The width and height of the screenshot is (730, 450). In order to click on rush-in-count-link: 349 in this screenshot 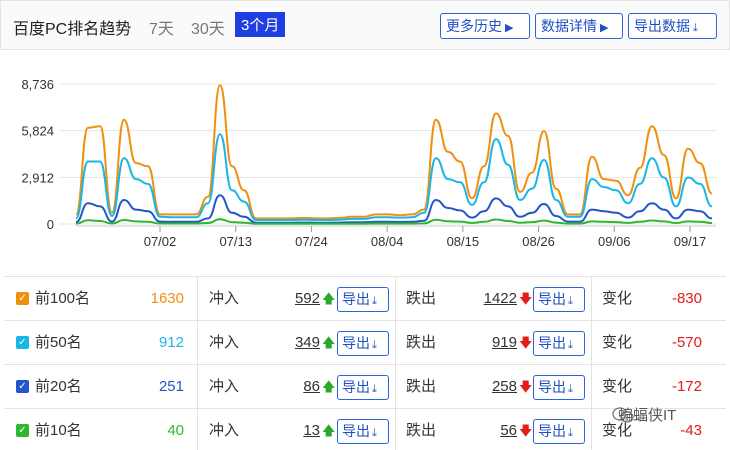, I will do `click(292, 343)`.